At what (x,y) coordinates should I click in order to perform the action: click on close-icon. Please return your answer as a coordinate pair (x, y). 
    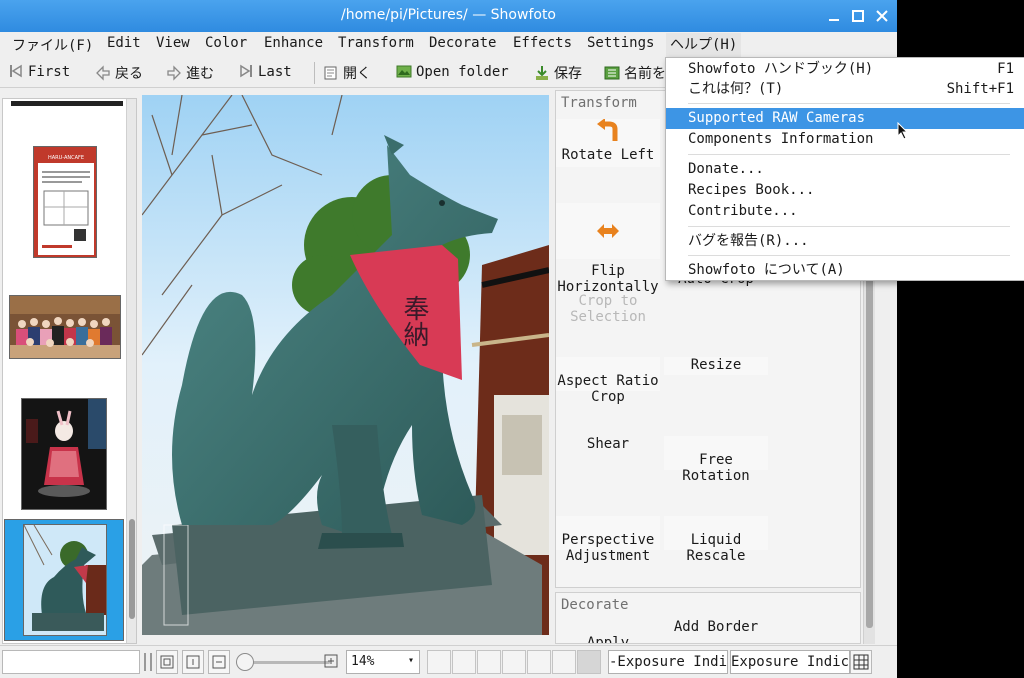
    Looking at the image, I should click on (882, 16).